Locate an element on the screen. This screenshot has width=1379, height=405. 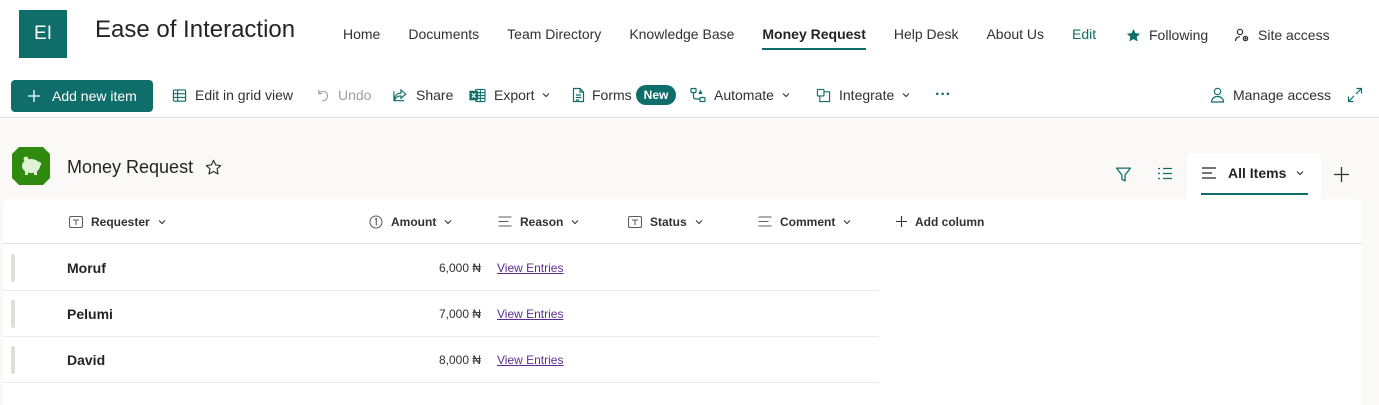
site-title: Ease of Interaction is located at coordinates (195, 30).